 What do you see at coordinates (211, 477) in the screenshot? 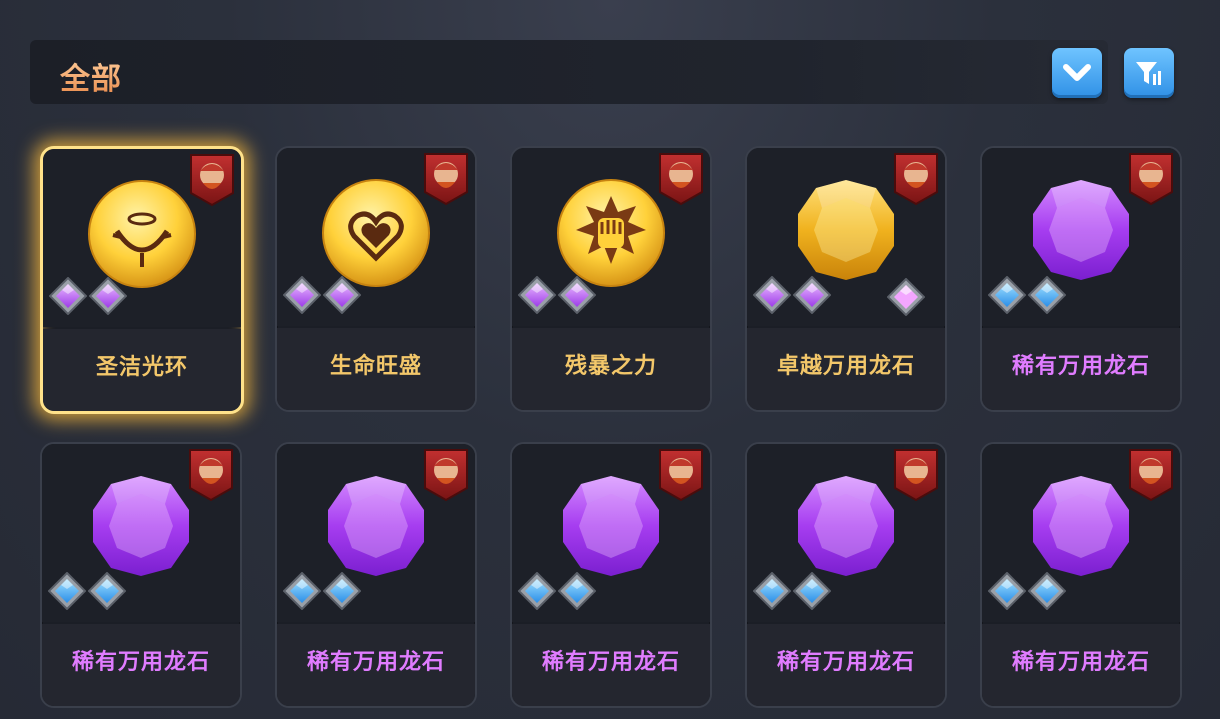
I see `darkelf-hero-portrait` at bounding box center [211, 477].